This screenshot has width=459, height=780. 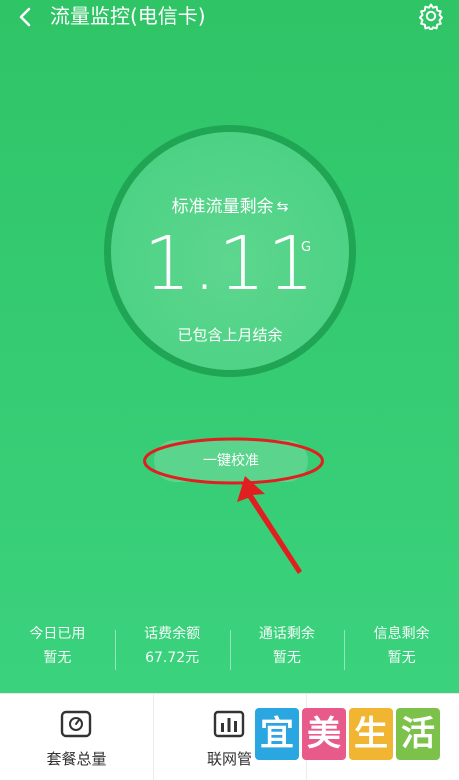 I want to click on tab-label: 套餐总量, so click(x=76, y=759).